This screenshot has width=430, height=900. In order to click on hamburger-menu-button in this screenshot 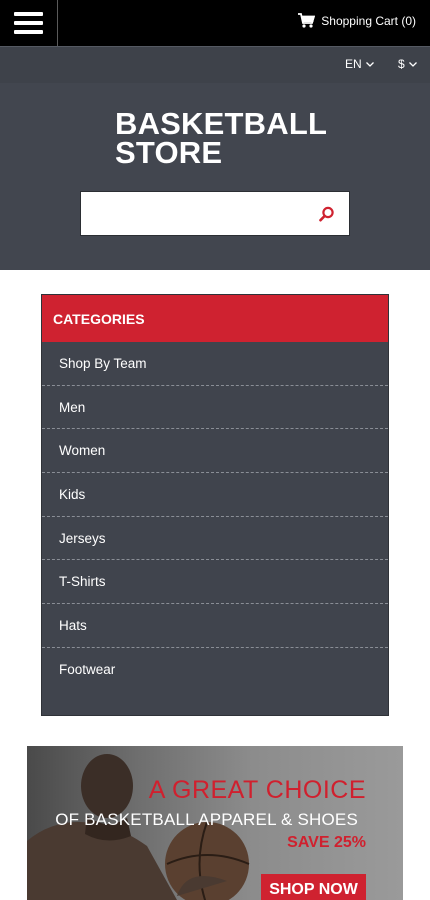, I will do `click(29, 23)`.